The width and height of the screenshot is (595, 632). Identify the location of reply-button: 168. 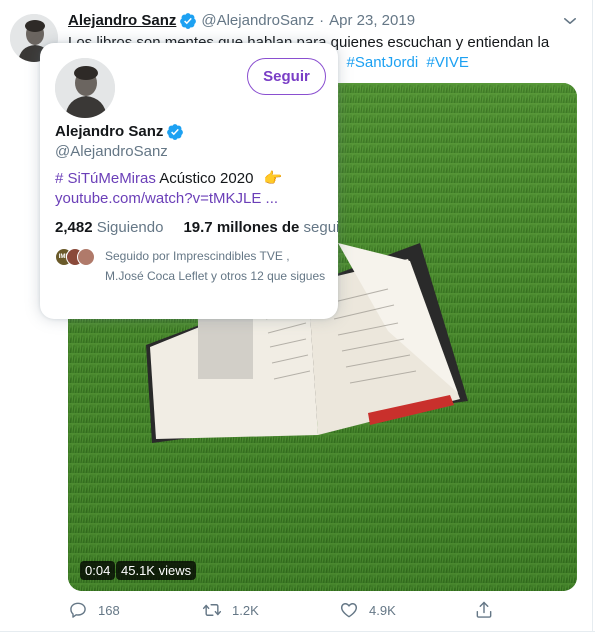
(94, 610).